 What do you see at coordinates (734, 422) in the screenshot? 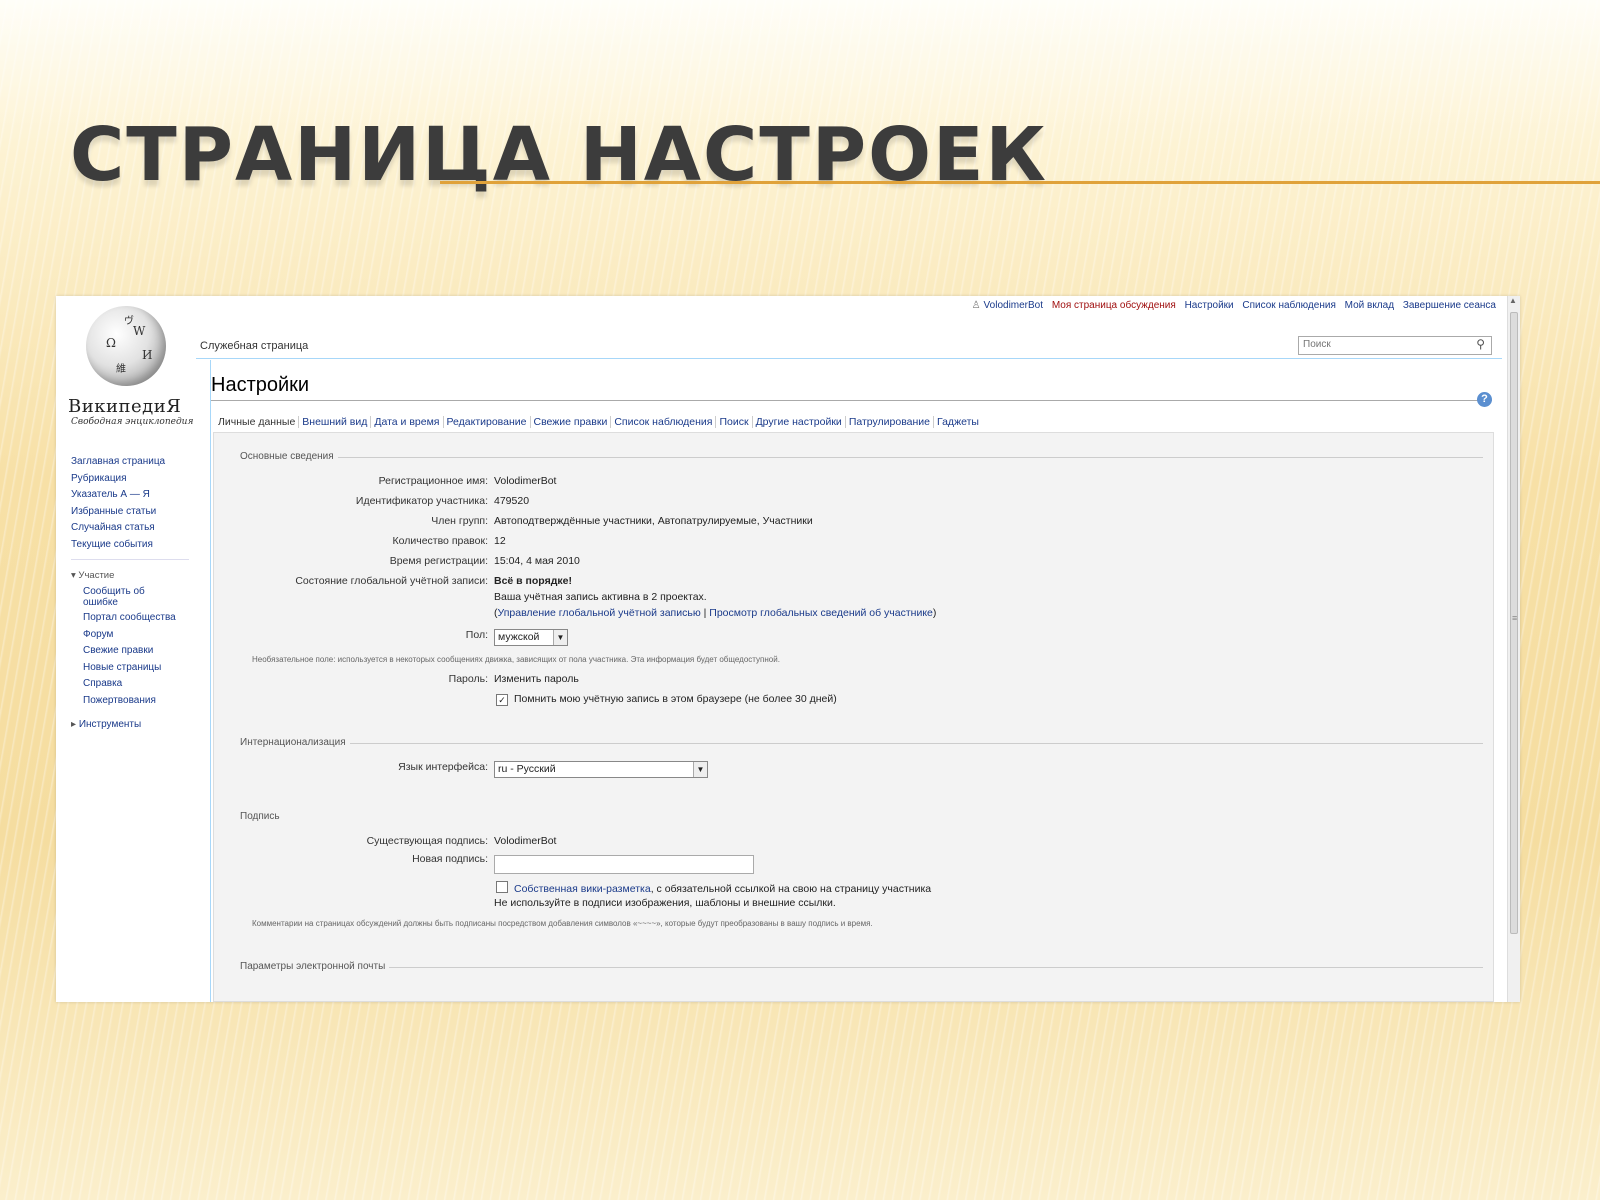
I see `tab-search: Поиск` at bounding box center [734, 422].